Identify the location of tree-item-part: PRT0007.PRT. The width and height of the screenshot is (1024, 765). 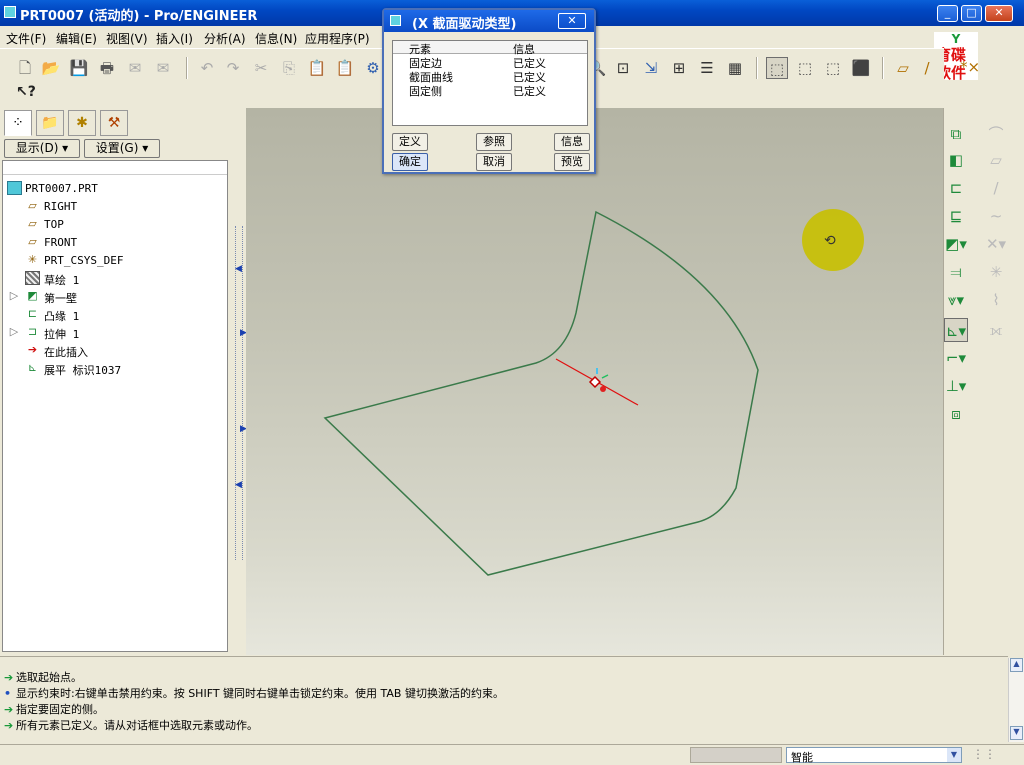
(115, 188).